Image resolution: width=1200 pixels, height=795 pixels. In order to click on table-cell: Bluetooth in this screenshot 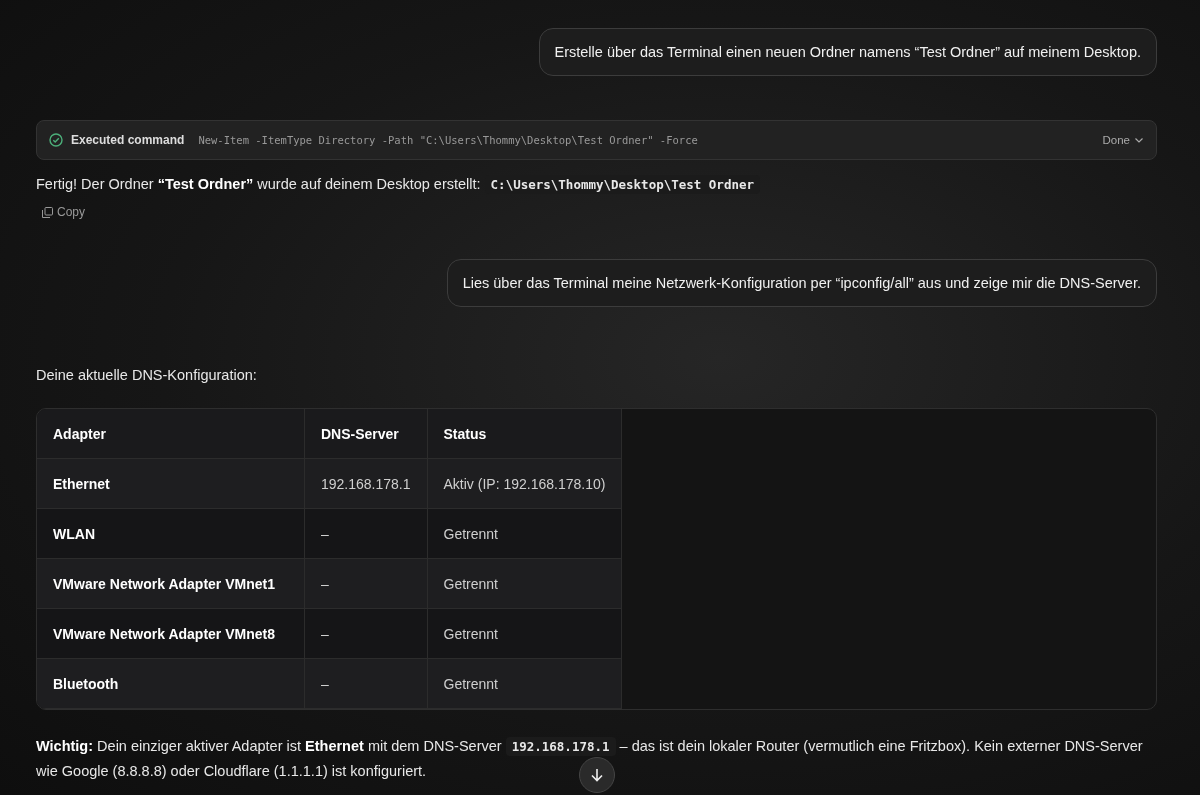, I will do `click(171, 683)`.